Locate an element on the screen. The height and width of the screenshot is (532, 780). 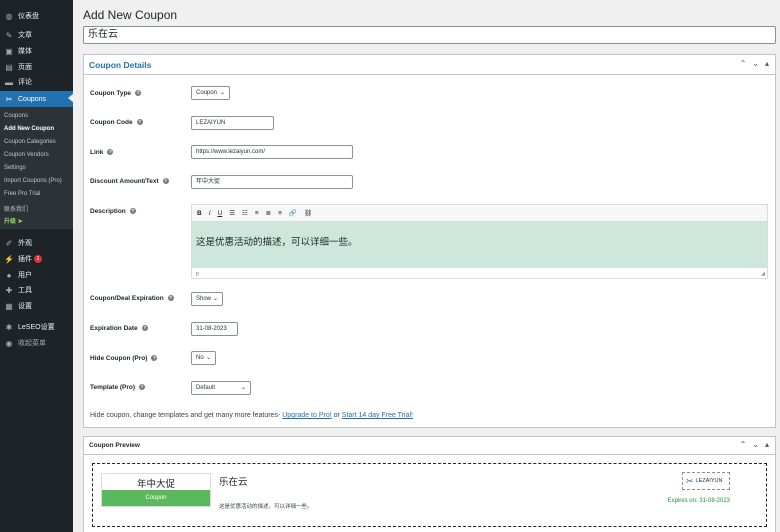
submenu-settings: Settings is located at coordinates (15, 168).